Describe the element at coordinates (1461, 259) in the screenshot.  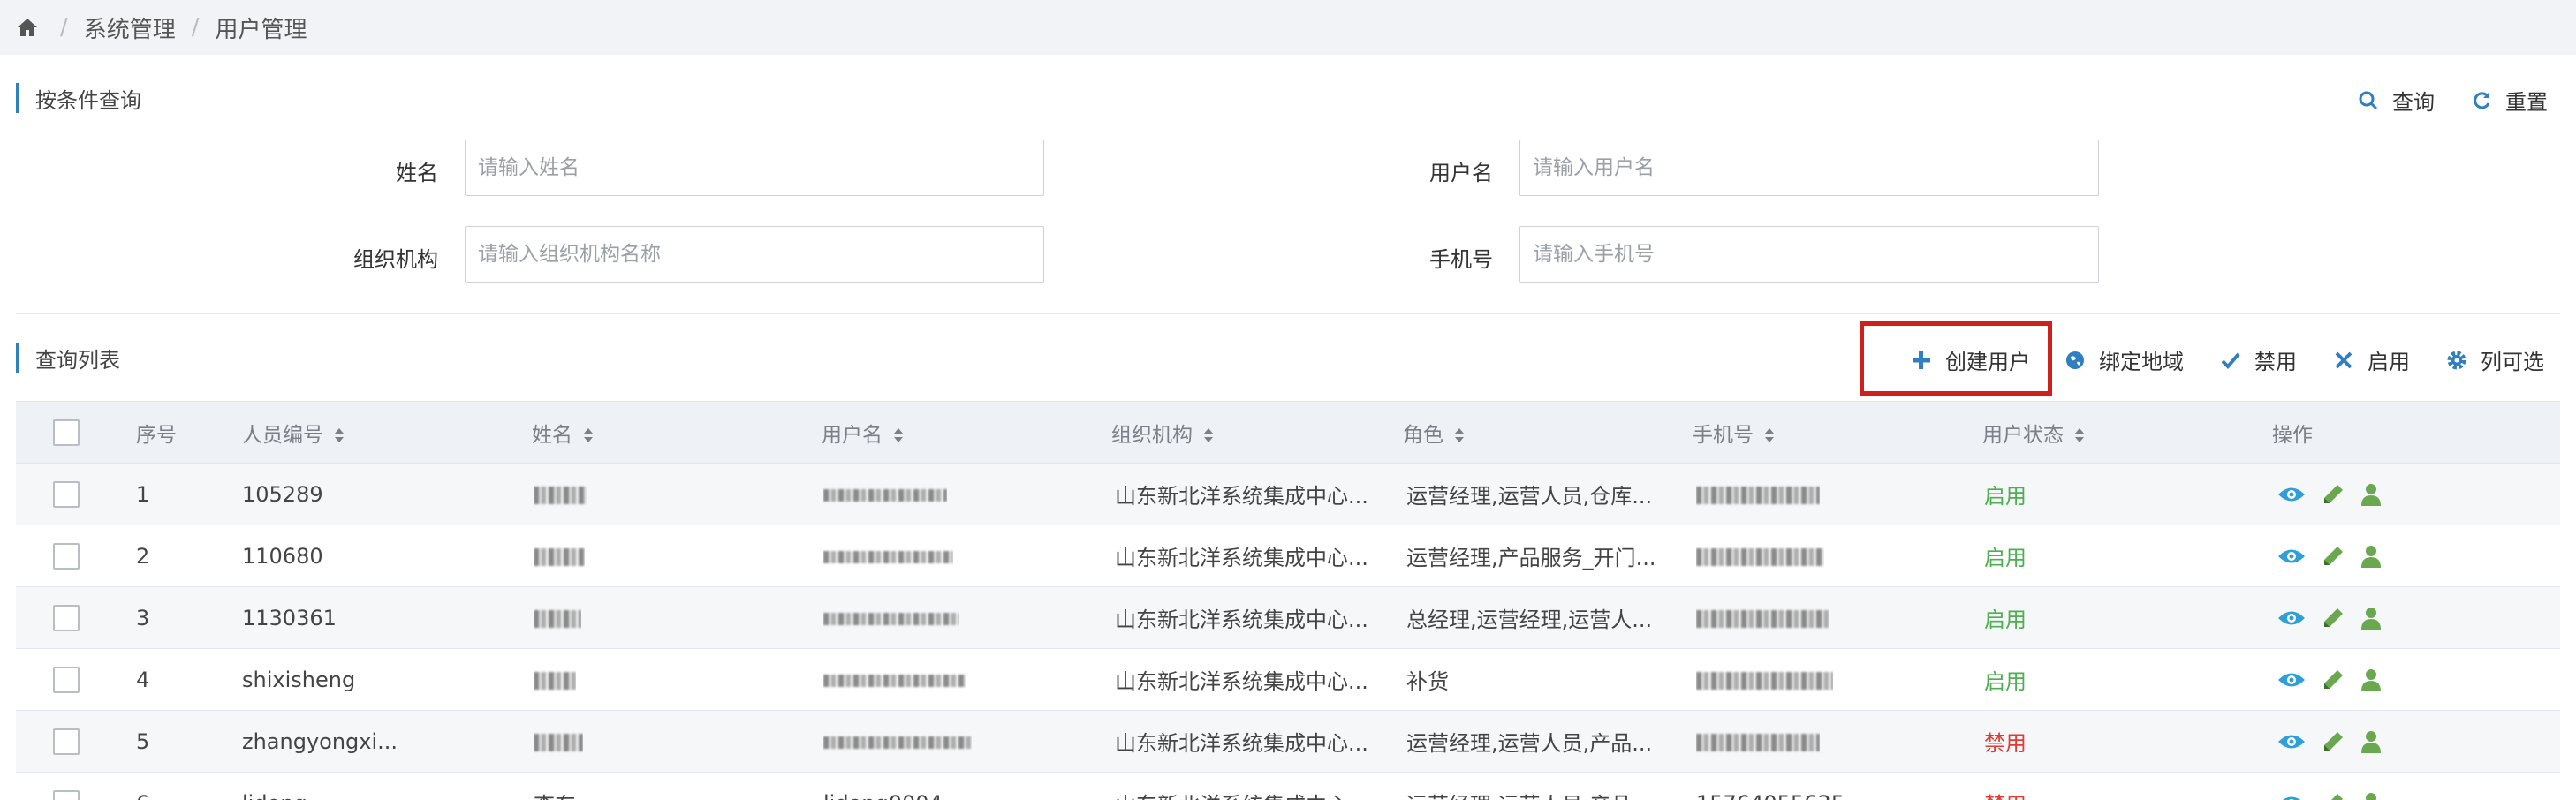
I see `phone-label: 手机号` at that location.